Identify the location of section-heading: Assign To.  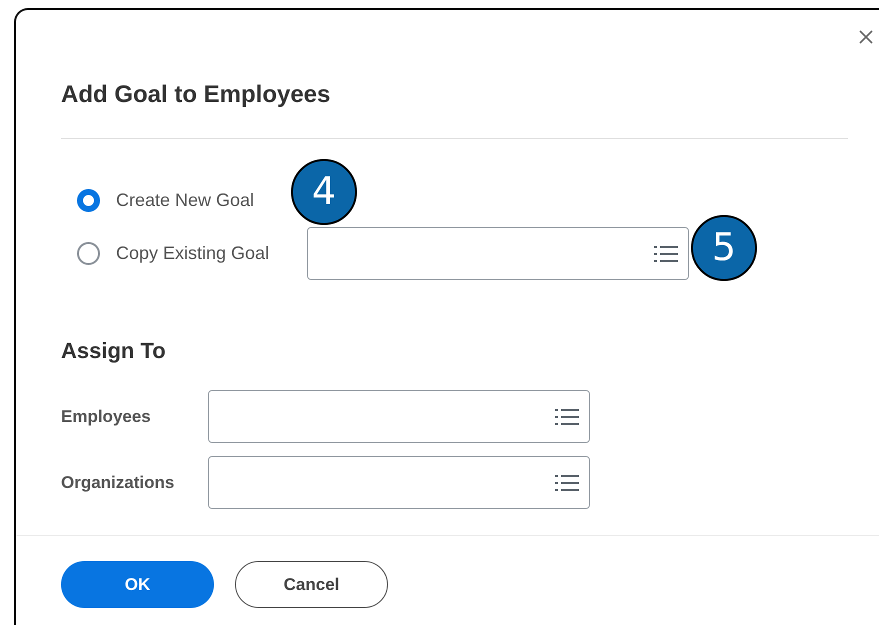
(114, 351).